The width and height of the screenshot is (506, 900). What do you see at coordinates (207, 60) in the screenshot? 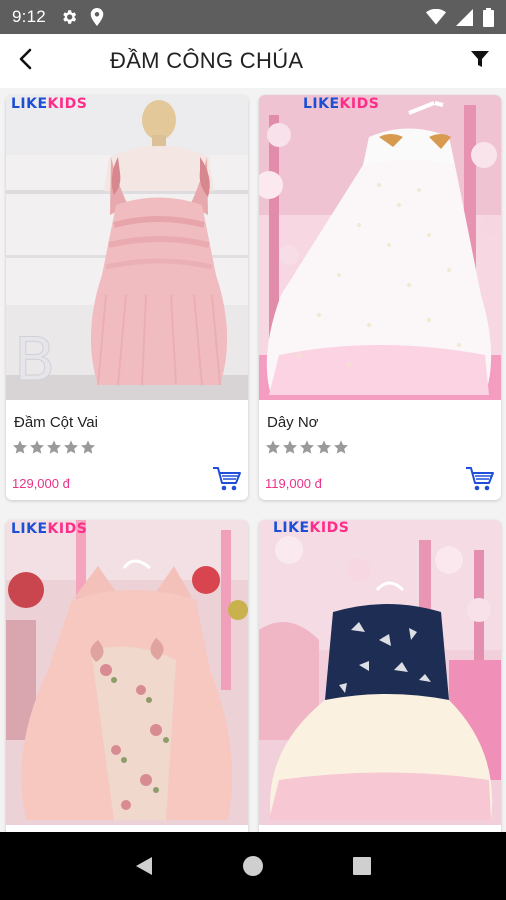
I see `page-title: ĐẦM CÔNG CHÚA` at bounding box center [207, 60].